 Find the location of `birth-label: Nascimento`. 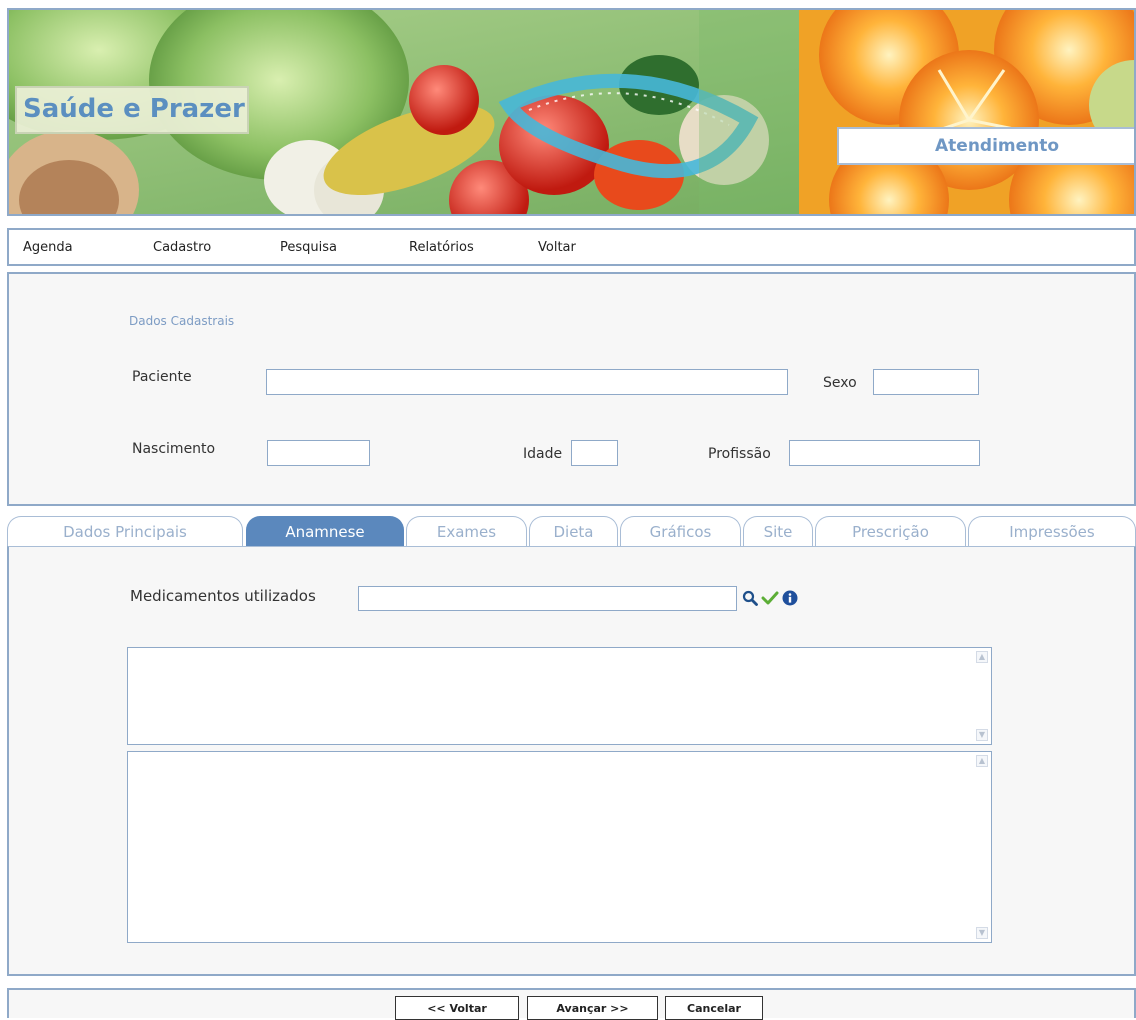

birth-label: Nascimento is located at coordinates (174, 449).